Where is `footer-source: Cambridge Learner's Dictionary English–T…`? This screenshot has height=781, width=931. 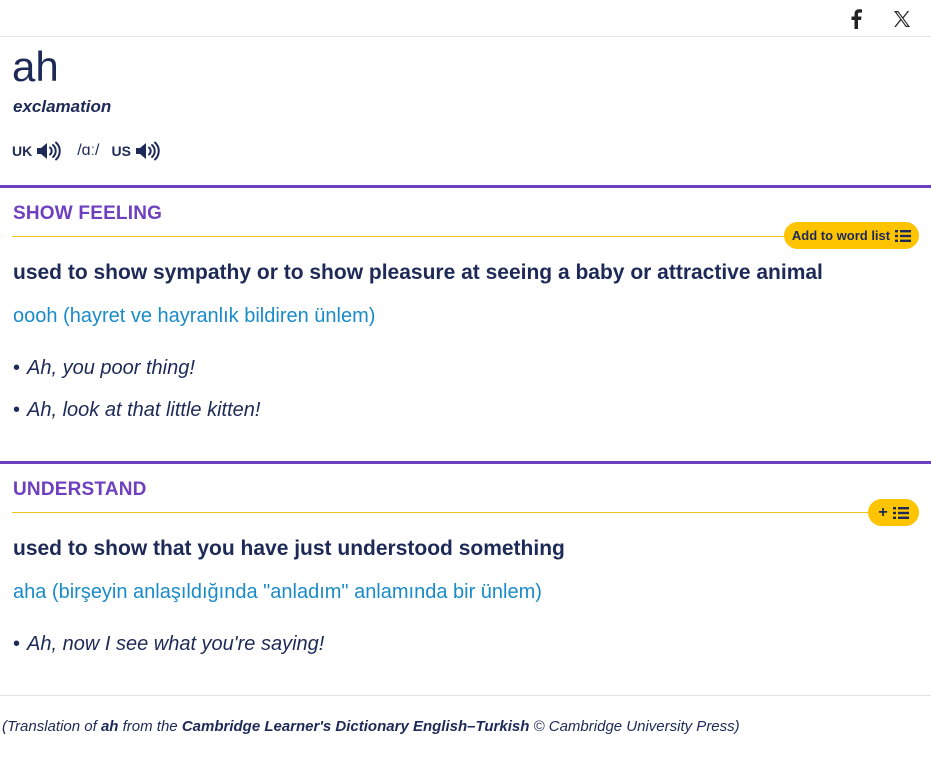 footer-source: Cambridge Learner's Dictionary English–T… is located at coordinates (355, 726).